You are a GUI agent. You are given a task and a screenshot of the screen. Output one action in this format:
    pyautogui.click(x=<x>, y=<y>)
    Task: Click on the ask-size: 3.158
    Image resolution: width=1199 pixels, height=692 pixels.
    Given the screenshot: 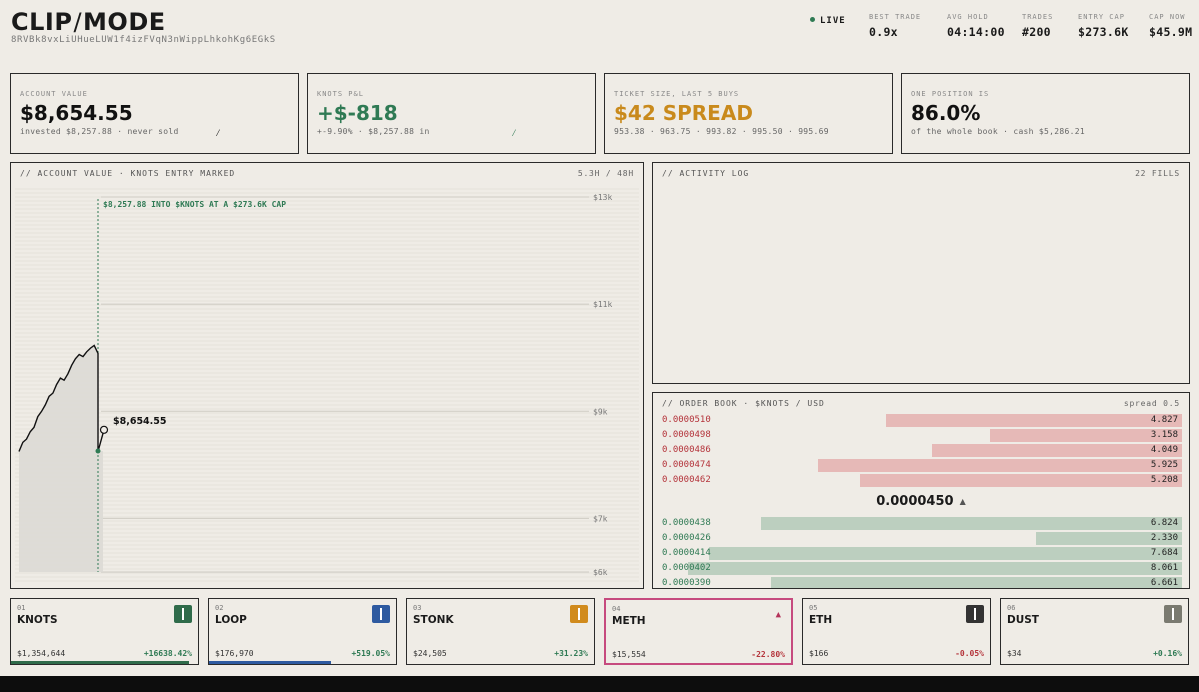 What is the action you would take?
    pyautogui.click(x=1164, y=435)
    